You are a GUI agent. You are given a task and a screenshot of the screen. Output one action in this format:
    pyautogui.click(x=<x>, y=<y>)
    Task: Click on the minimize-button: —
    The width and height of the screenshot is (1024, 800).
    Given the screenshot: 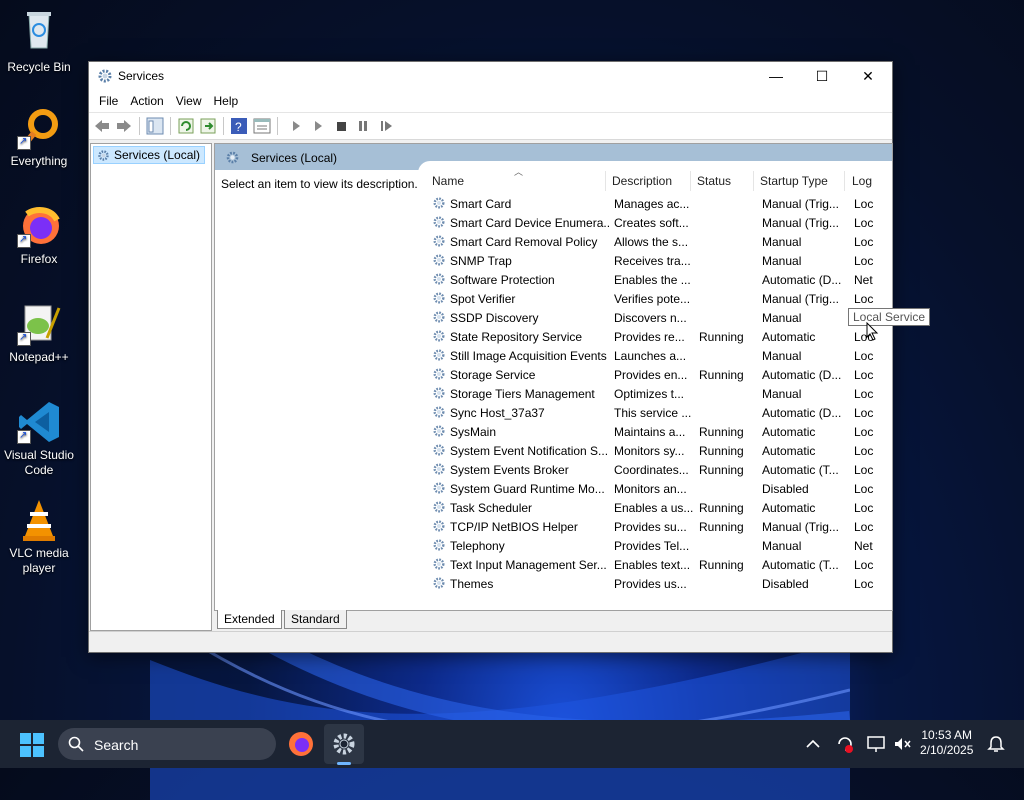 What is the action you would take?
    pyautogui.click(x=776, y=76)
    